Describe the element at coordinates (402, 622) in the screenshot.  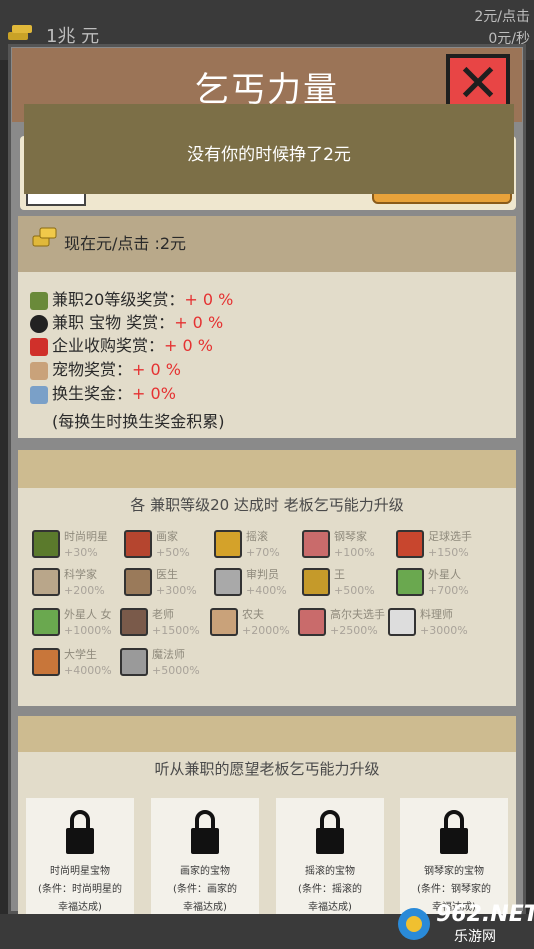
I see `chef-face-icon` at that location.